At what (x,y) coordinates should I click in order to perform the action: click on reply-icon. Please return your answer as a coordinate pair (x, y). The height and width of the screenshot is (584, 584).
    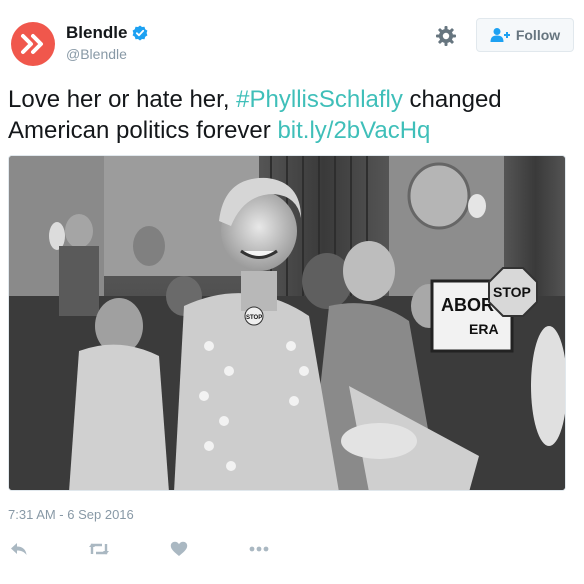
    Looking at the image, I should click on (19, 549).